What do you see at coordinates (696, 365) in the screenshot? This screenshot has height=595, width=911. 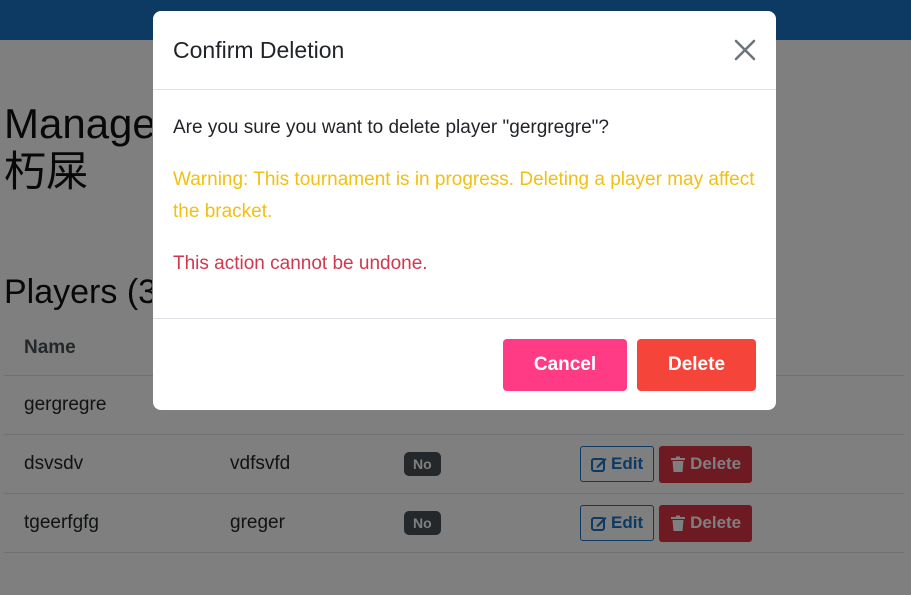 I see `confirm-delete-button: Delete` at bounding box center [696, 365].